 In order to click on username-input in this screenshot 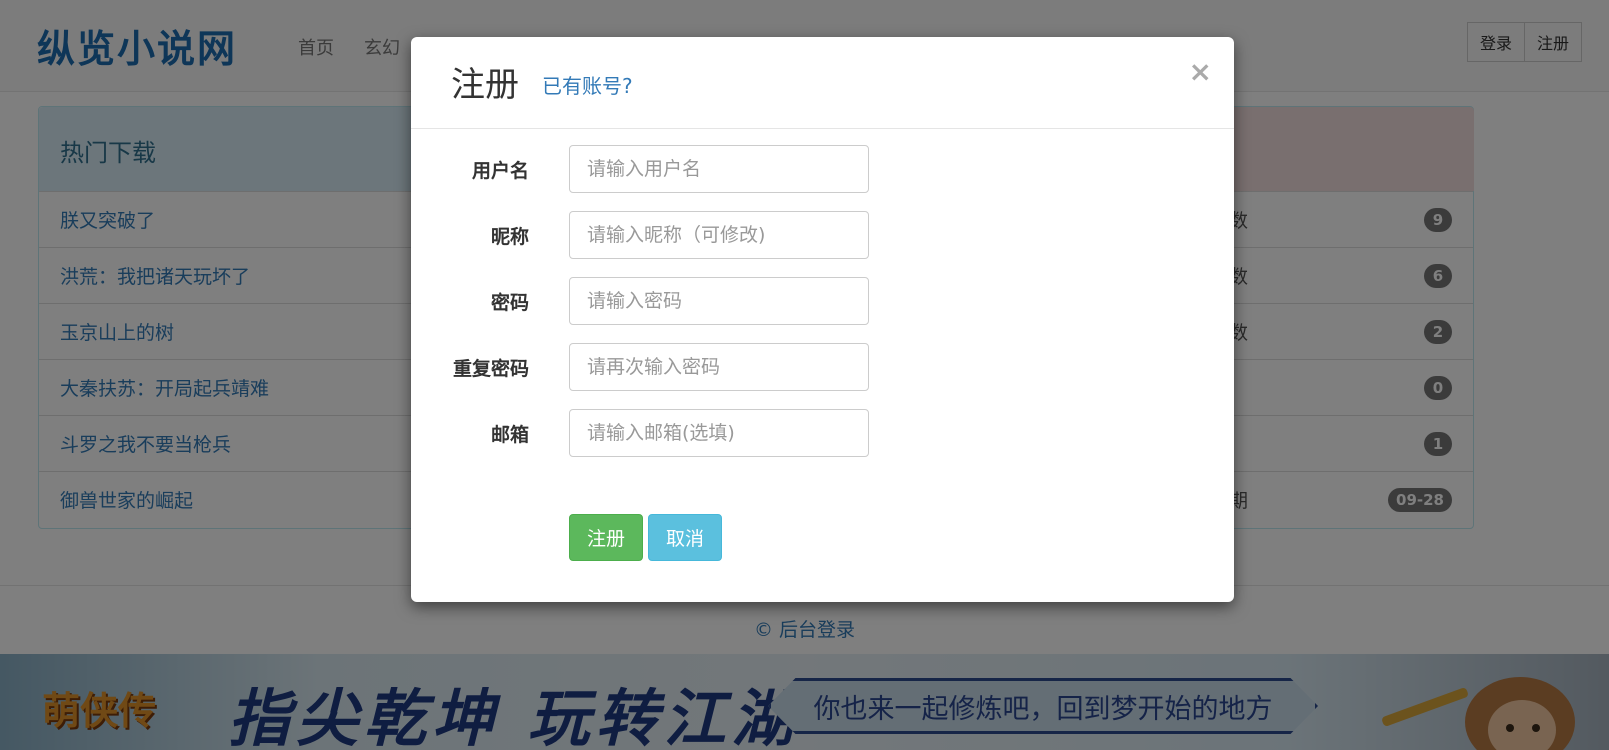, I will do `click(719, 169)`.